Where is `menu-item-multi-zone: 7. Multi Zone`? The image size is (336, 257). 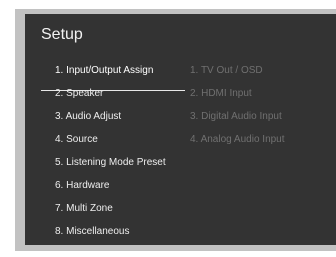 menu-item-multi-zone: 7. Multi Zone is located at coordinates (84, 208).